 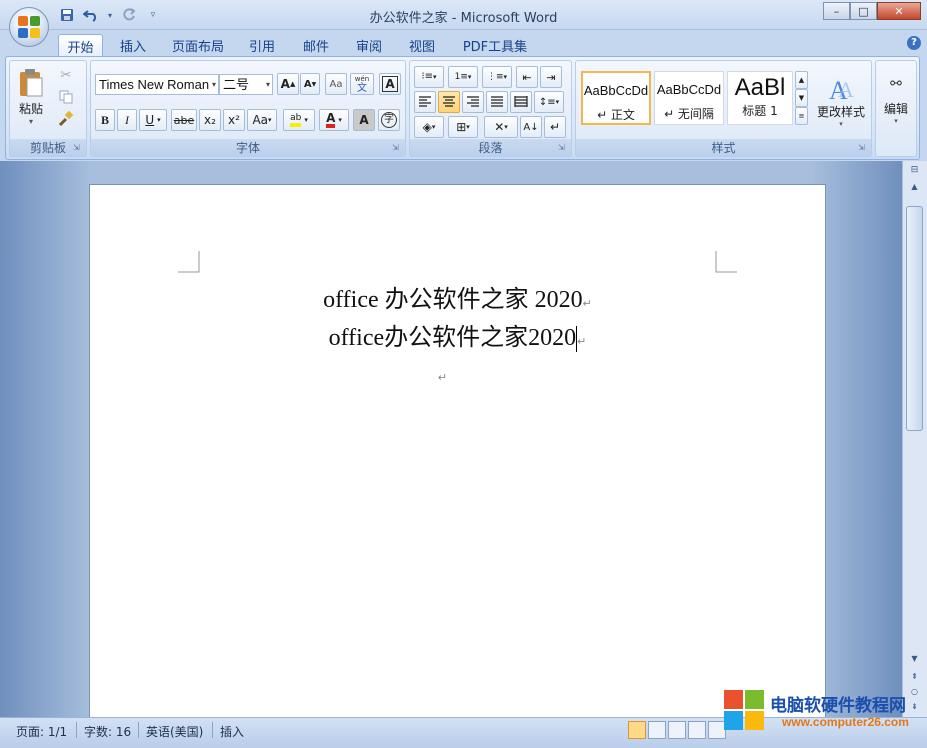 What do you see at coordinates (422, 45) in the screenshot?
I see `tab-view: 视图` at bounding box center [422, 45].